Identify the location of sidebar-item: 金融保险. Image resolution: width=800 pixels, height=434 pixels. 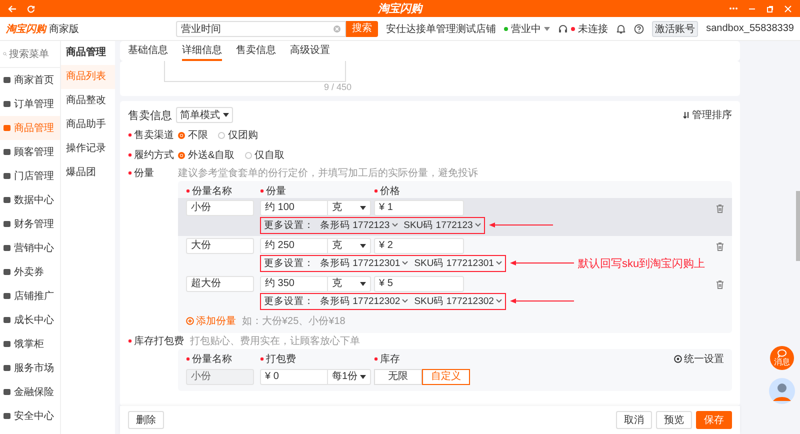
(30, 392).